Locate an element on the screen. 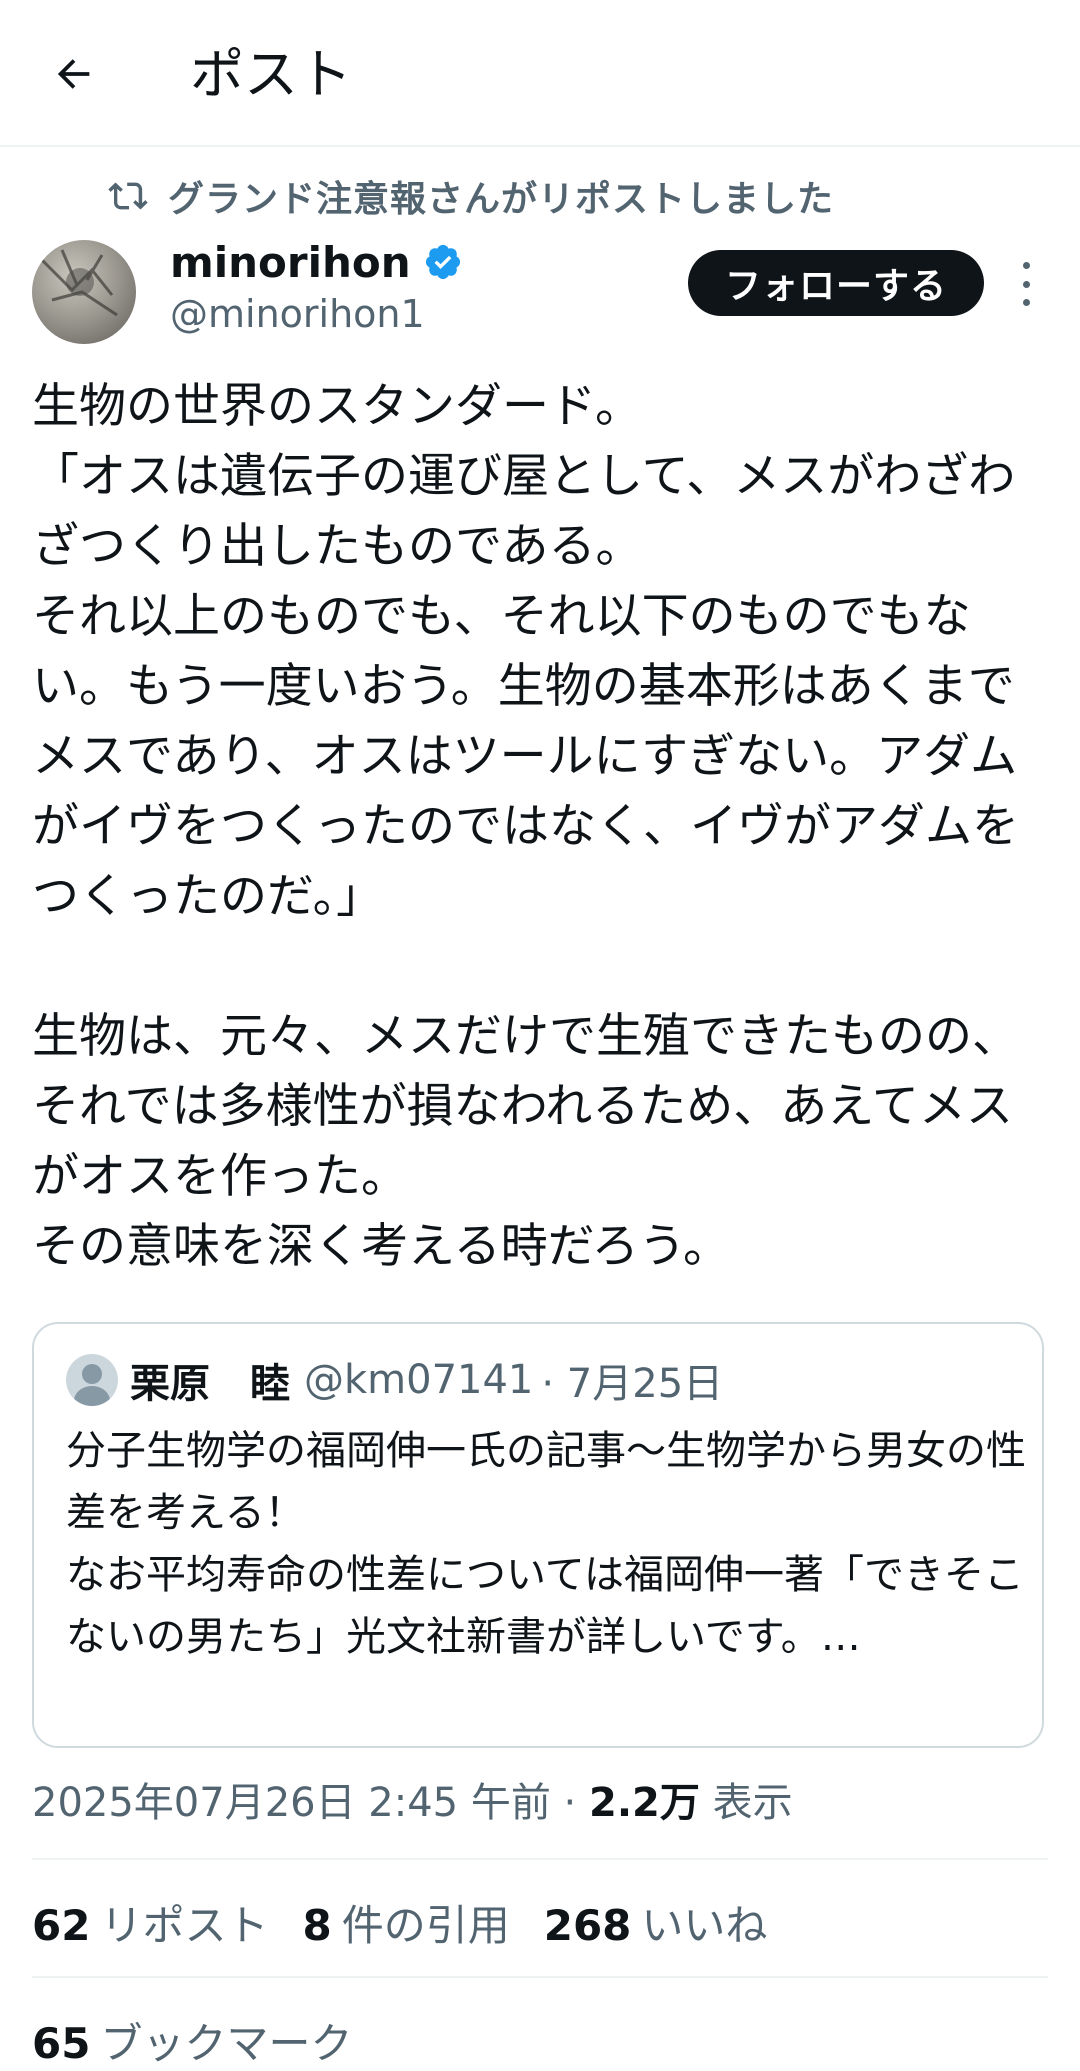 This screenshot has height=2071, width=1080. repost-text: グランド注意報さんがリポストしました is located at coordinates (501, 199).